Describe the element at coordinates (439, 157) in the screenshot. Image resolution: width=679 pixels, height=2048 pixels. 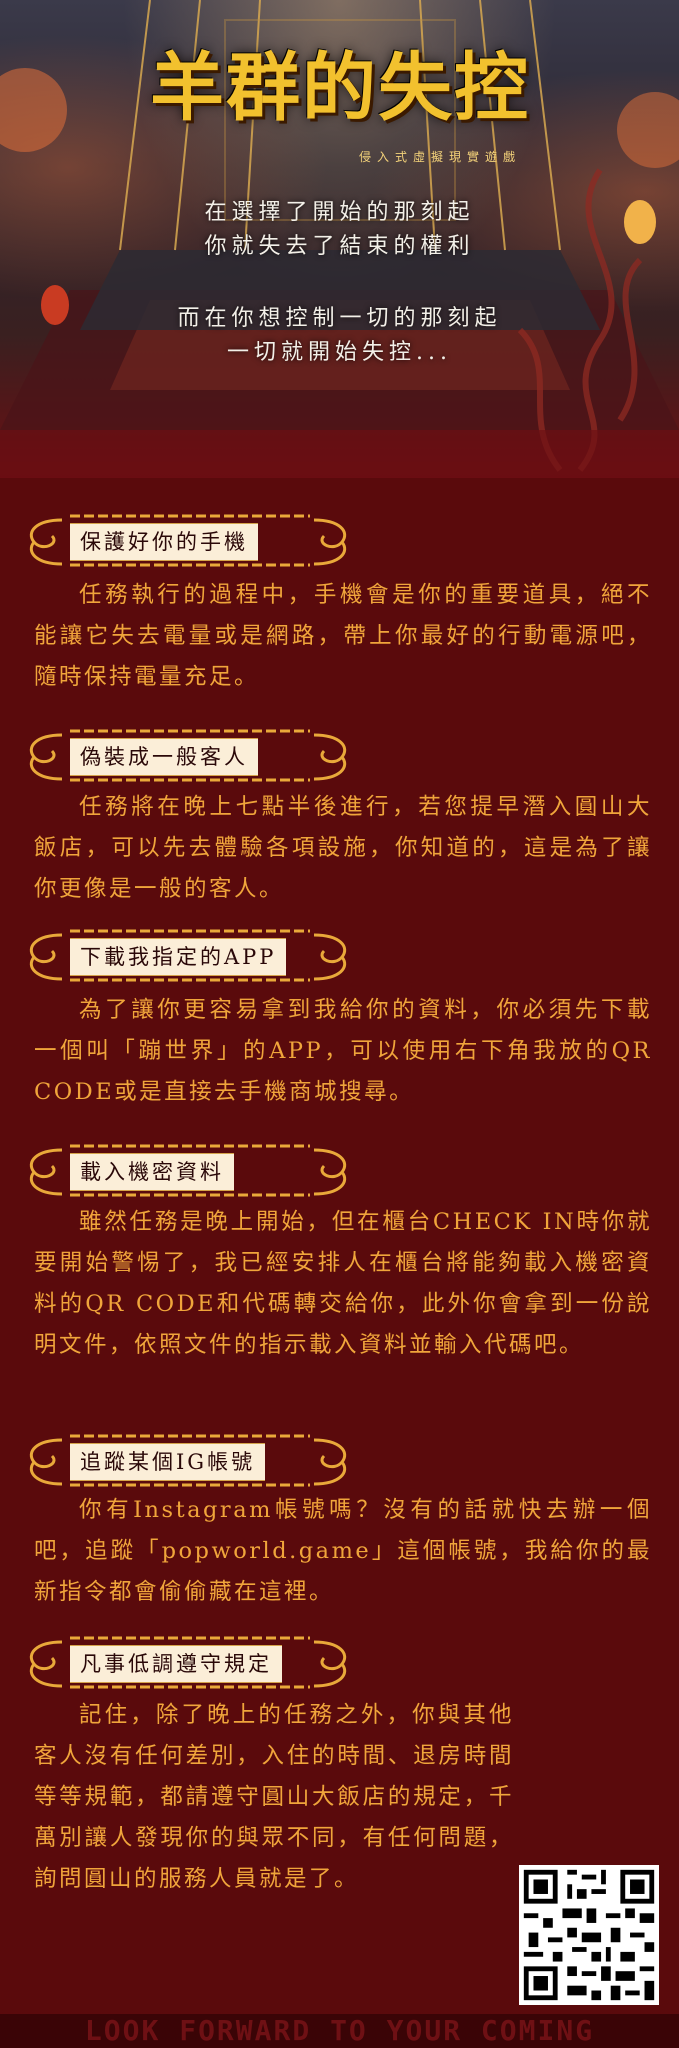
I see `game-subtitle: 侵入式虛擬現實遊戲` at that location.